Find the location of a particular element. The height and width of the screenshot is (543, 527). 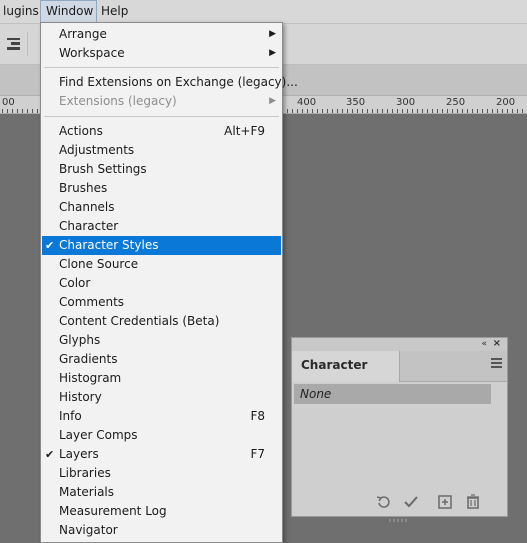

ruler-label: 00 is located at coordinates (8, 102).